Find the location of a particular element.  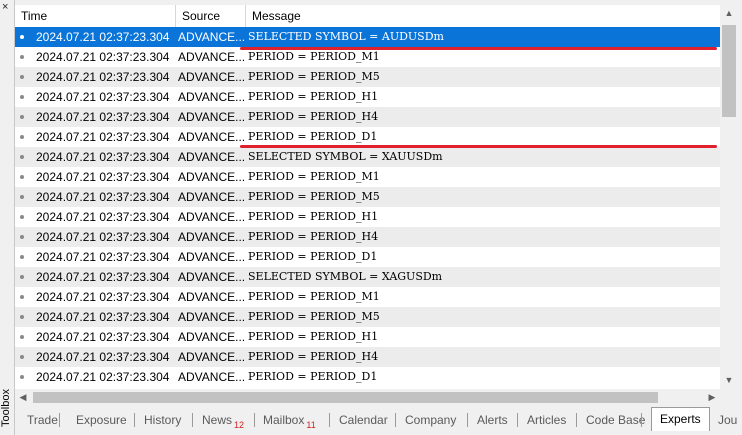

cell-message: SELECTED SYMBOL = XAUUSDm is located at coordinates (345, 156).